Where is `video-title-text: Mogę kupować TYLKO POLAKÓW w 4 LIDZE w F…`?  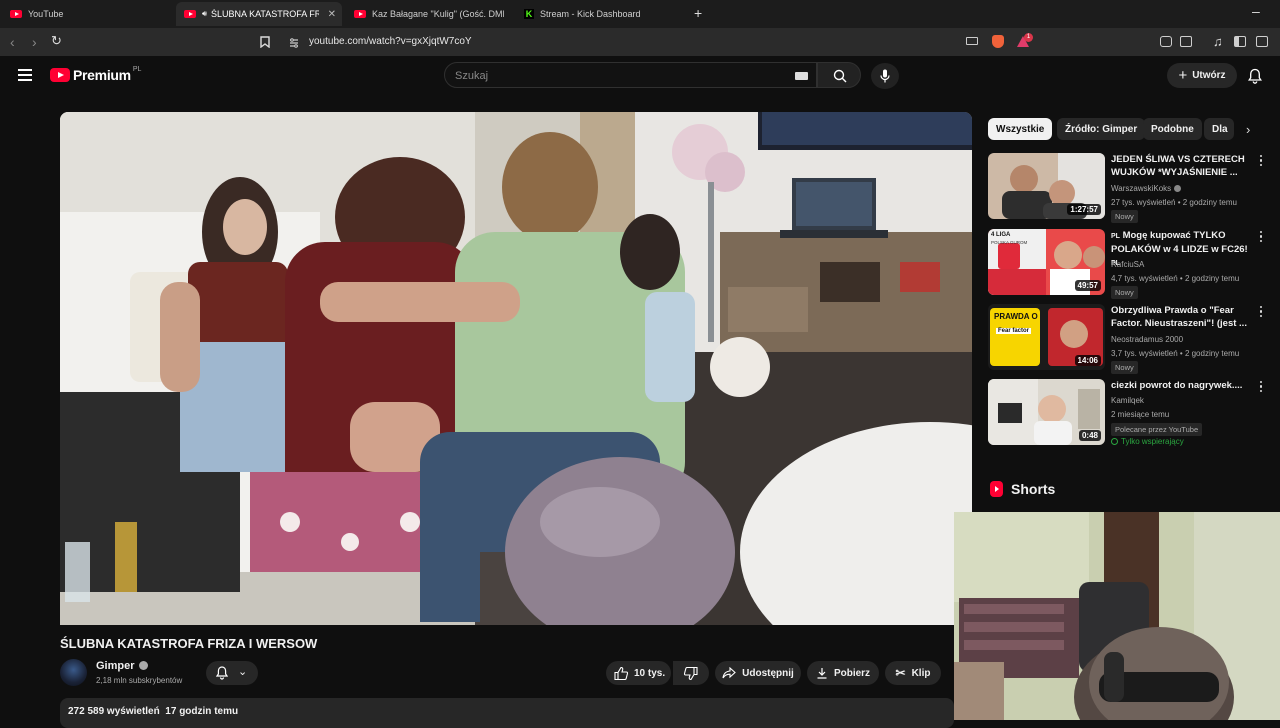
video-title-text: Mogę kupować TYLKO POLAKÓW w 4 LIDZE w F… is located at coordinates (1179, 242).